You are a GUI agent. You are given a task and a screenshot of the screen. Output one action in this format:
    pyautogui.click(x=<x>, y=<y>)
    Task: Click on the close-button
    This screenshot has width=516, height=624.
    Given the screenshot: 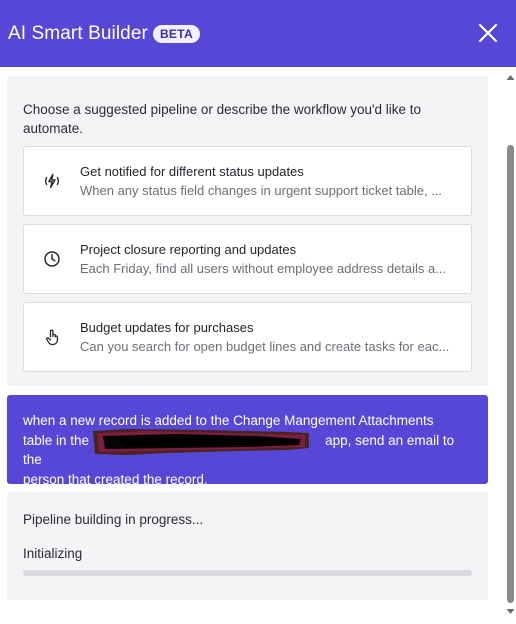 What is the action you would take?
    pyautogui.click(x=488, y=33)
    